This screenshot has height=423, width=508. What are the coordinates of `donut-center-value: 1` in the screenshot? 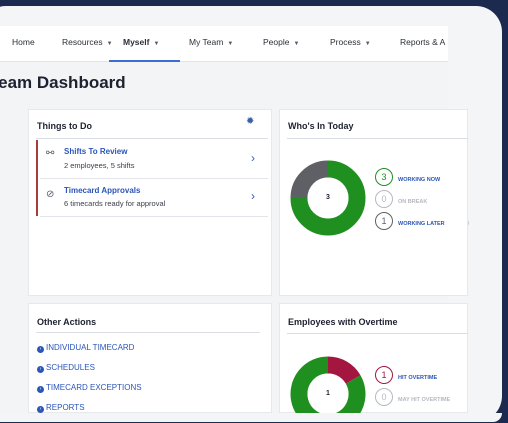 It's located at (328, 393).